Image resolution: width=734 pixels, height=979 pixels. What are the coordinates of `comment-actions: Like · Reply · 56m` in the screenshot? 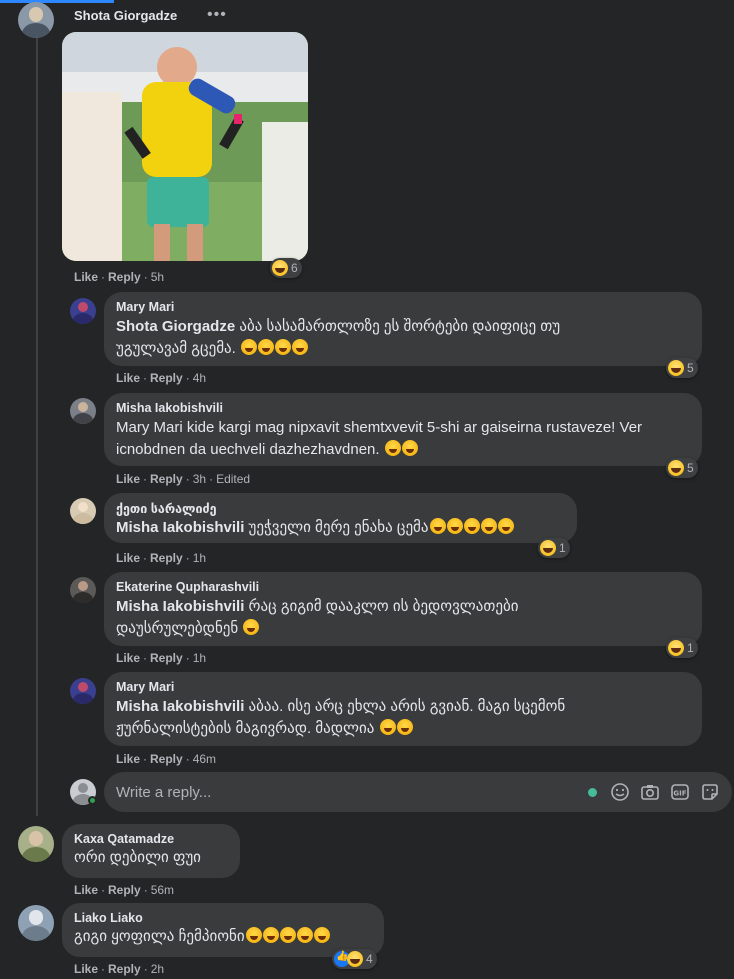 It's located at (124, 890).